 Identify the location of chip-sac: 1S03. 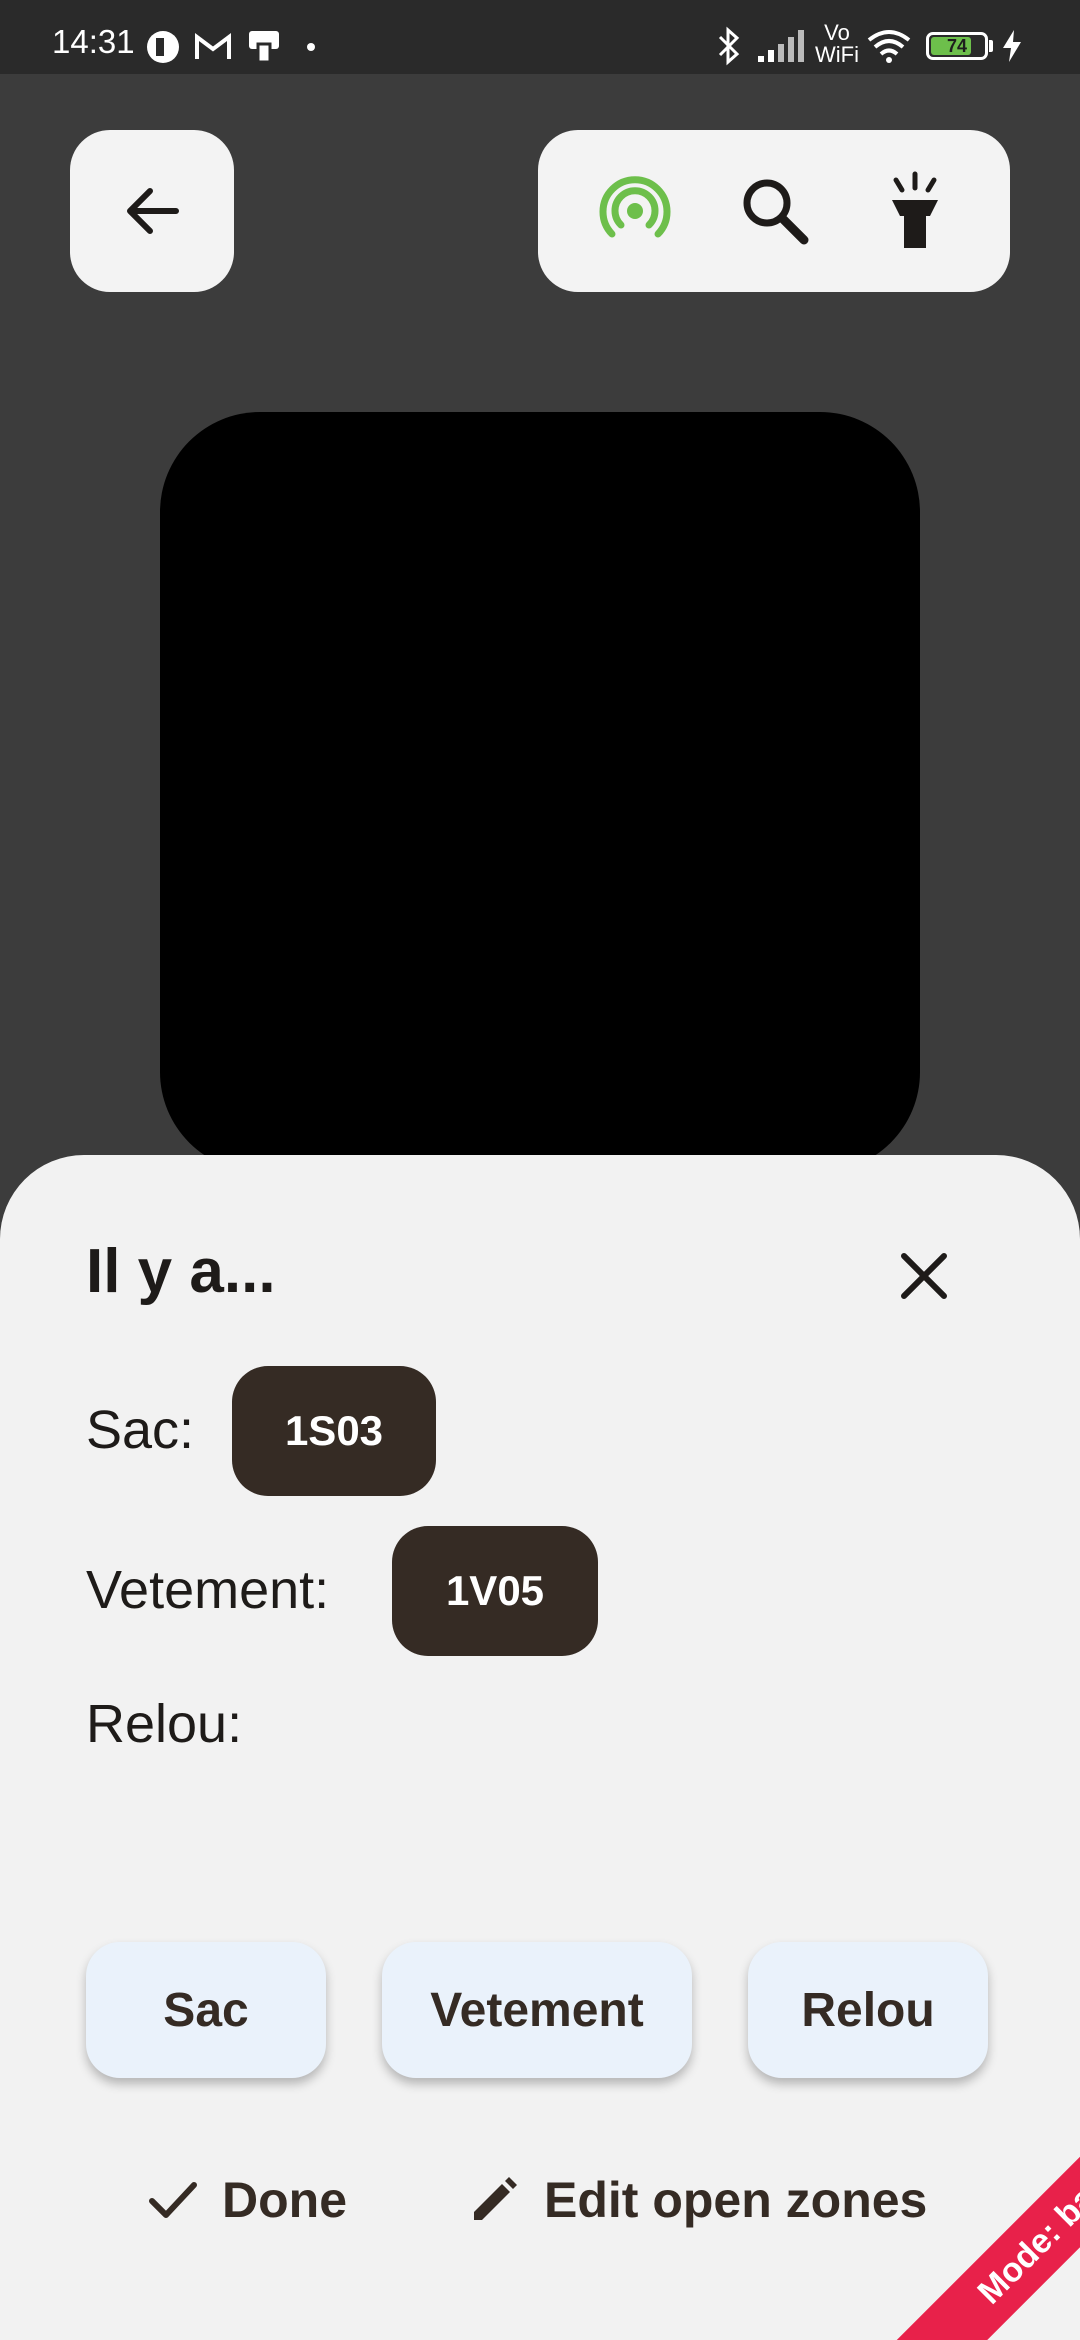
(334, 1431).